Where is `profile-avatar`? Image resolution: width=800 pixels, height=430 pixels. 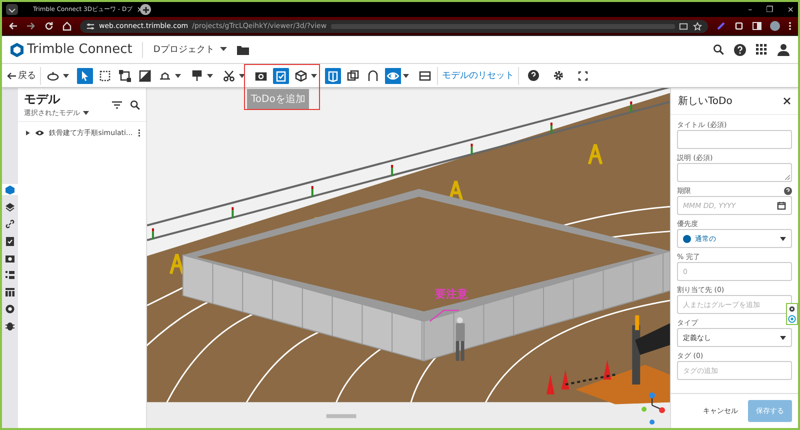 profile-avatar is located at coordinates (775, 26).